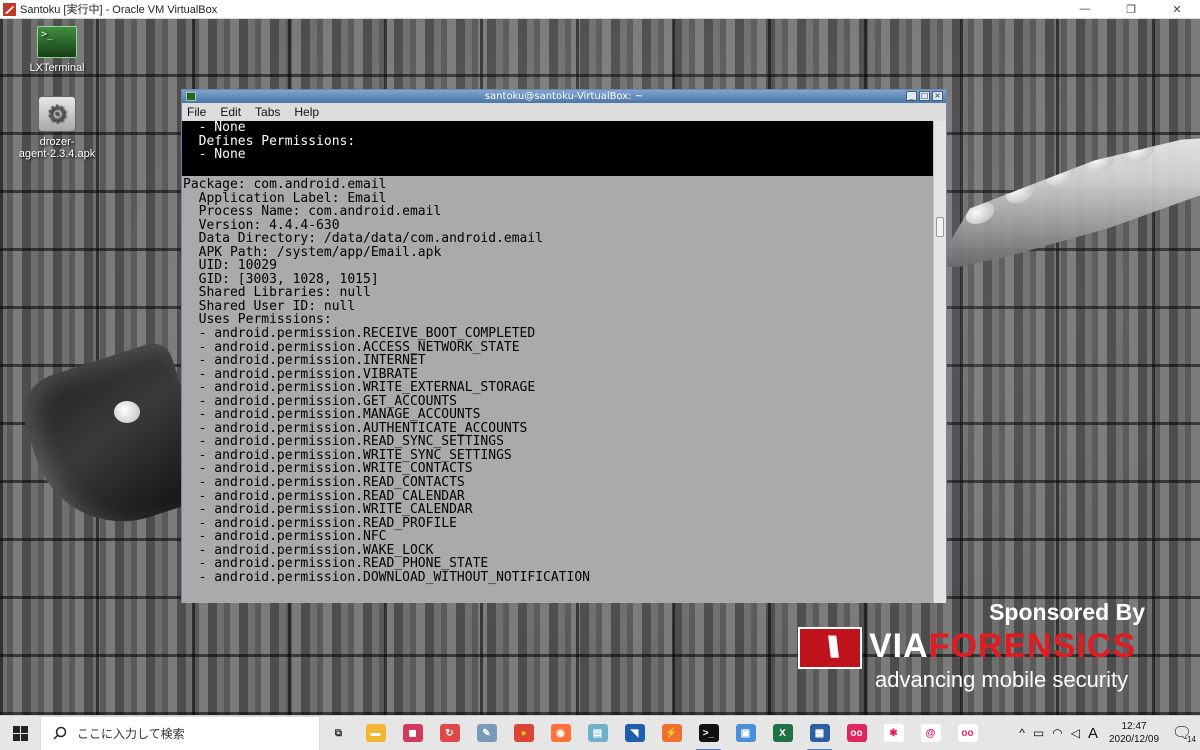 The width and height of the screenshot is (1200, 750). What do you see at coordinates (924, 96) in the screenshot?
I see `terminal-maximize-button: □` at bounding box center [924, 96].